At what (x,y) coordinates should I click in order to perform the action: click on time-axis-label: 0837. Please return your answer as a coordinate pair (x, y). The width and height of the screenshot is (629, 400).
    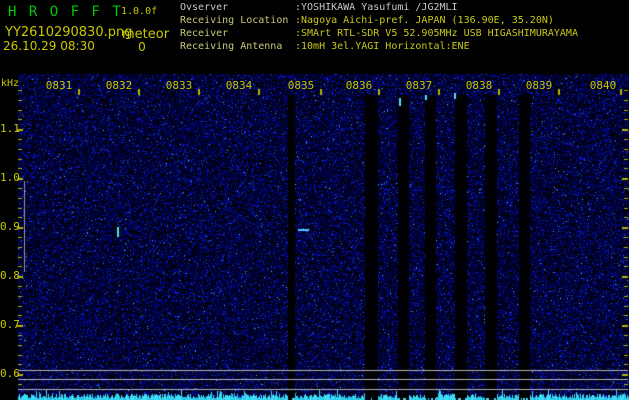
    Looking at the image, I should click on (419, 85).